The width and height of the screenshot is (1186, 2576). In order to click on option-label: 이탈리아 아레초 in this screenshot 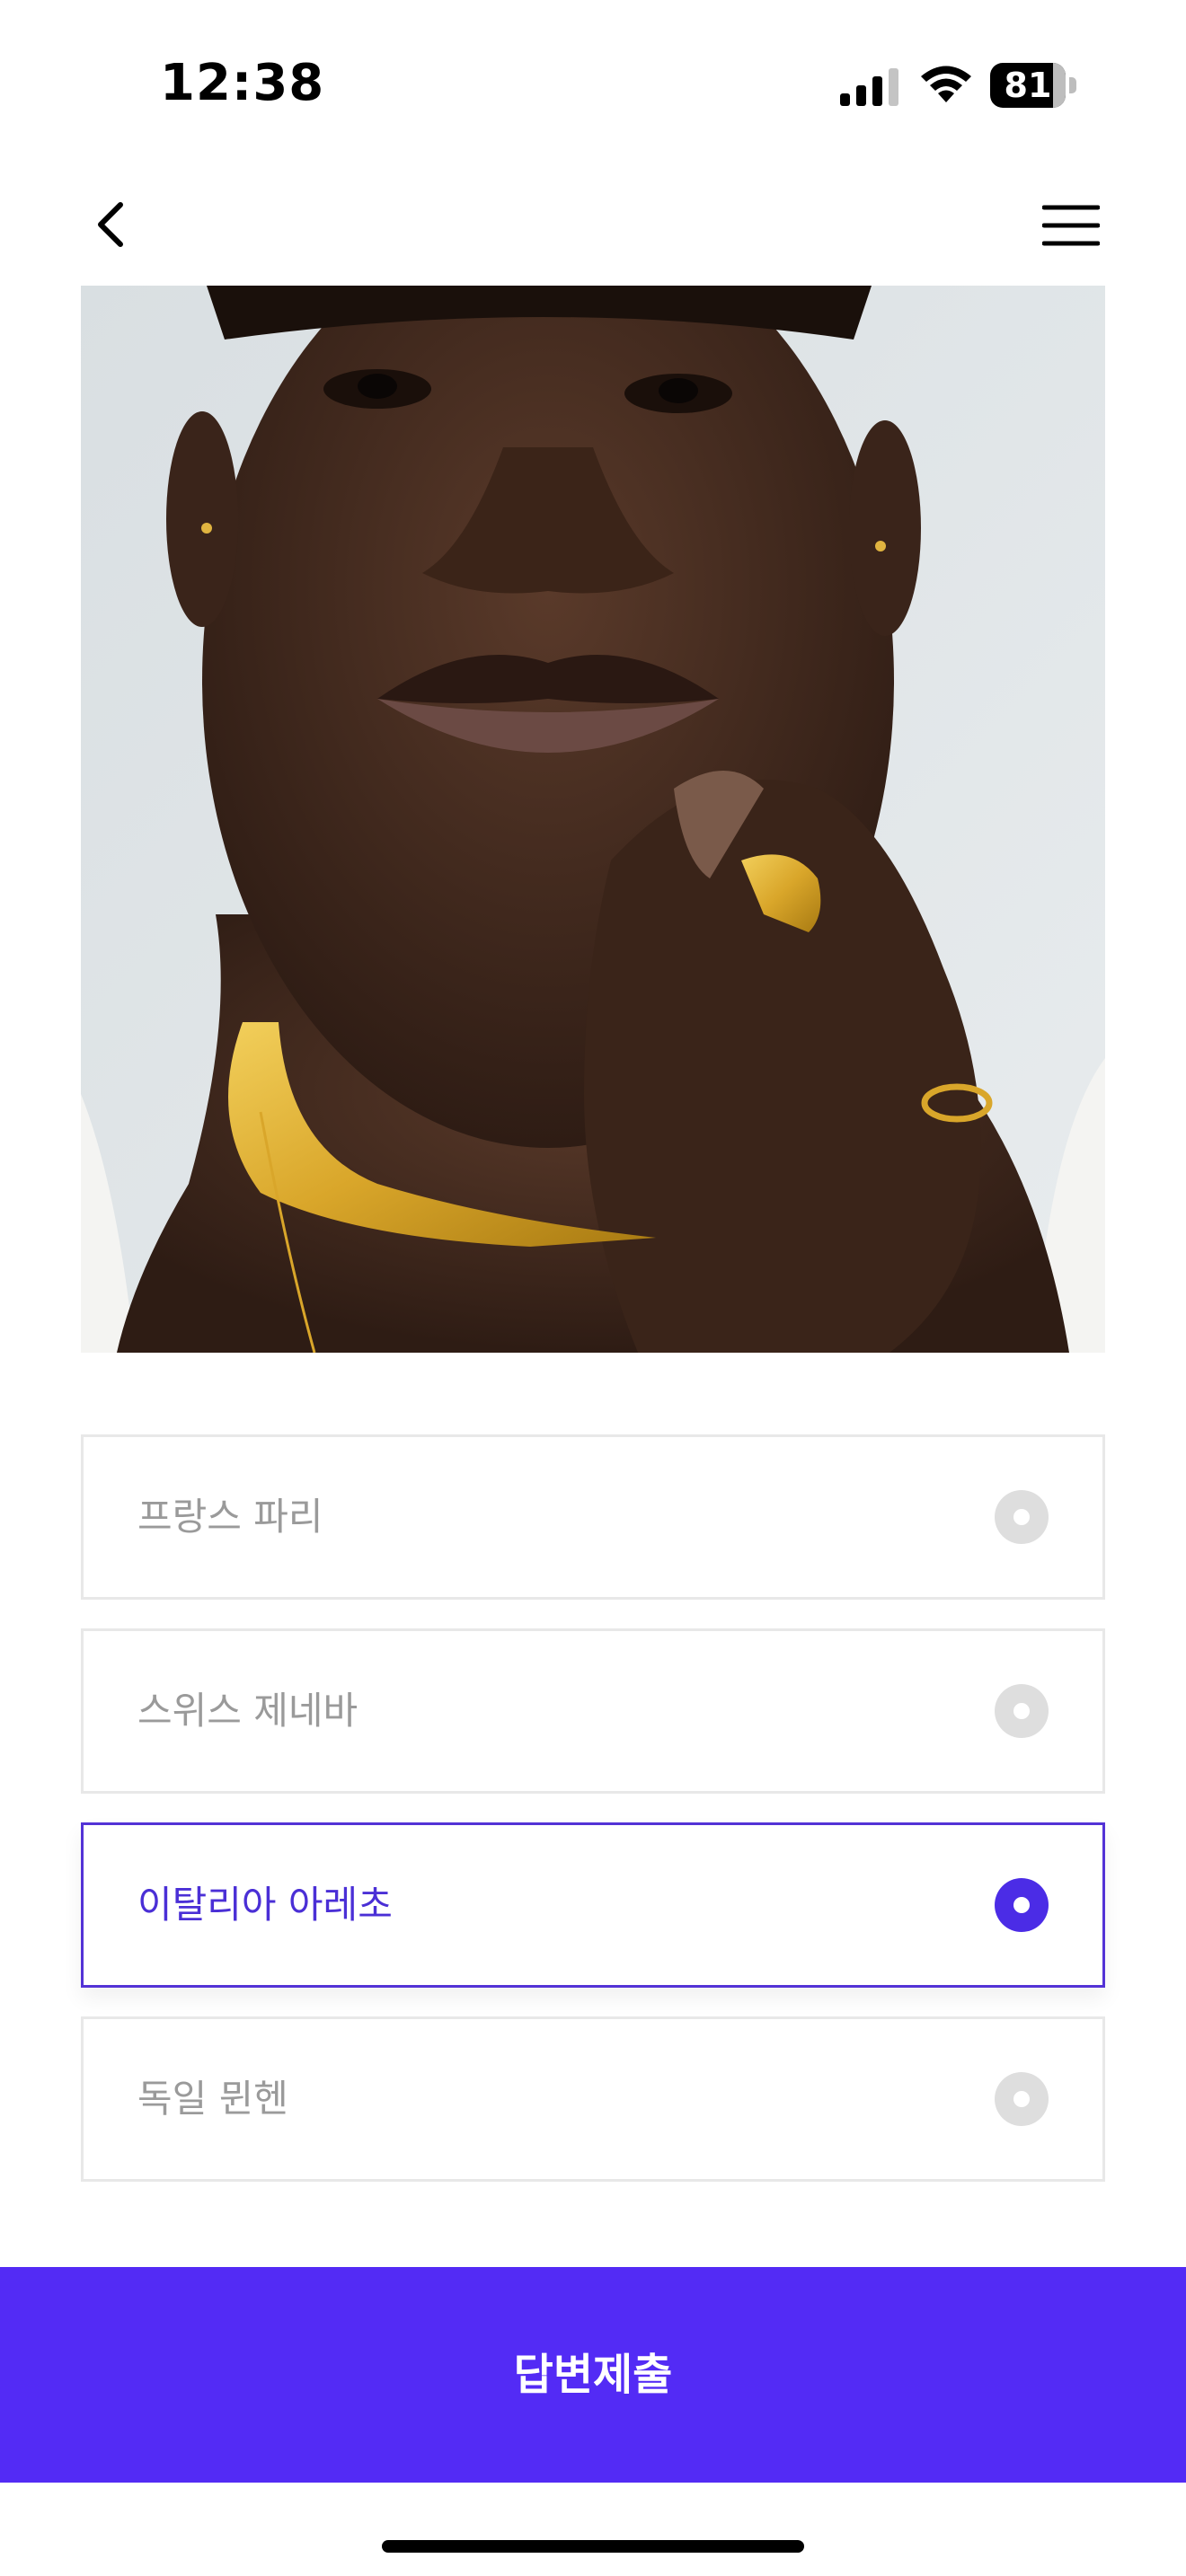, I will do `click(265, 1905)`.